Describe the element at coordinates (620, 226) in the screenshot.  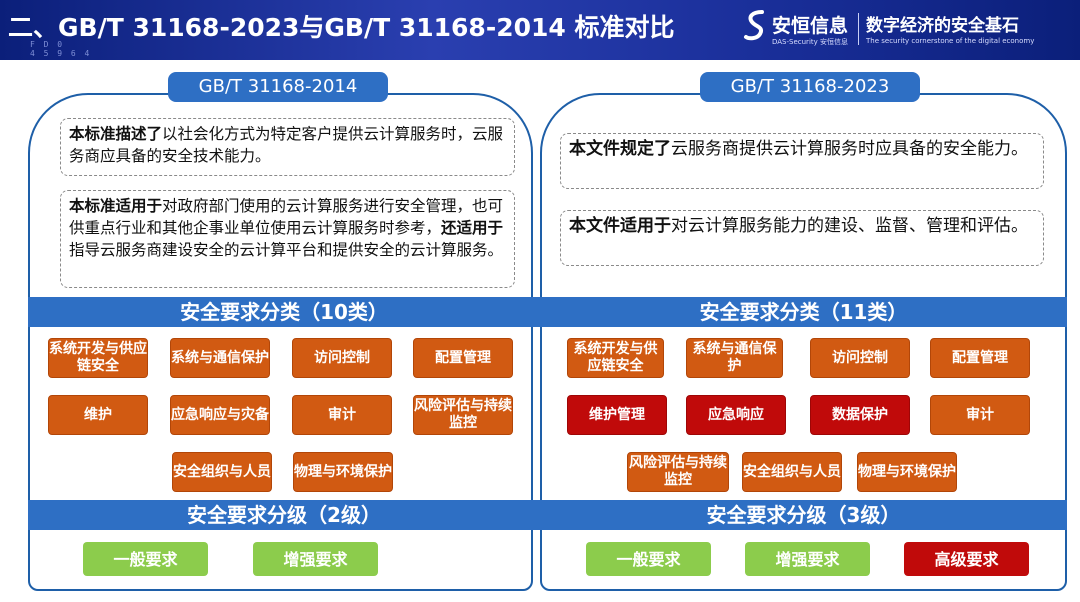
I see `right-desc2-bold: 本文件适用于` at that location.